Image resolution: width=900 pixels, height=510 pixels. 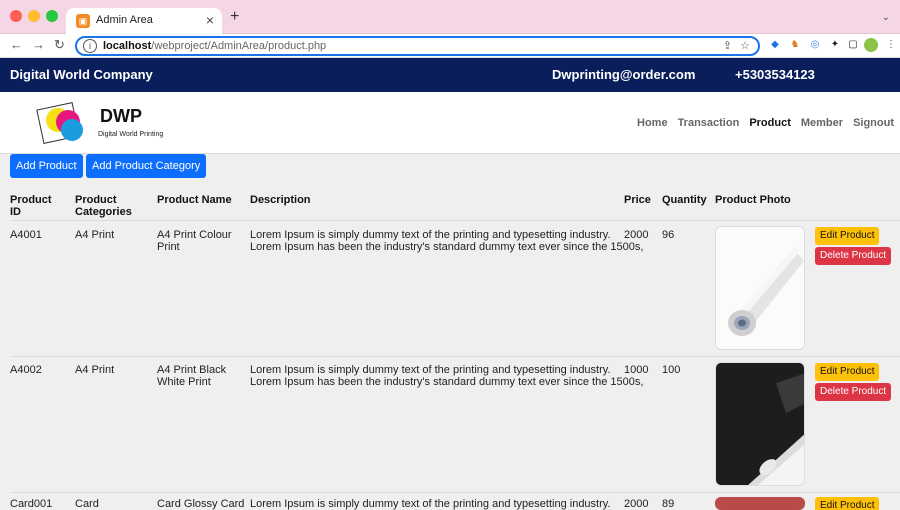 I want to click on logo-subtitle: Digital World Printing, so click(x=131, y=134).